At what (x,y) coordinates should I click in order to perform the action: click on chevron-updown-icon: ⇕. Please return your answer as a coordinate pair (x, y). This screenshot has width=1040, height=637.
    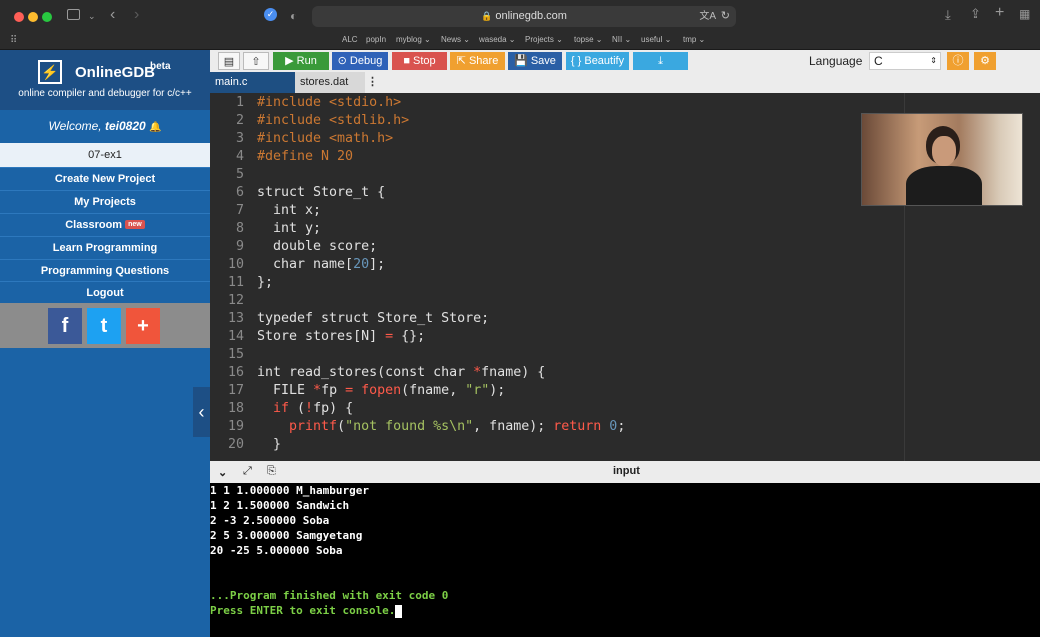
    Looking at the image, I should click on (933, 60).